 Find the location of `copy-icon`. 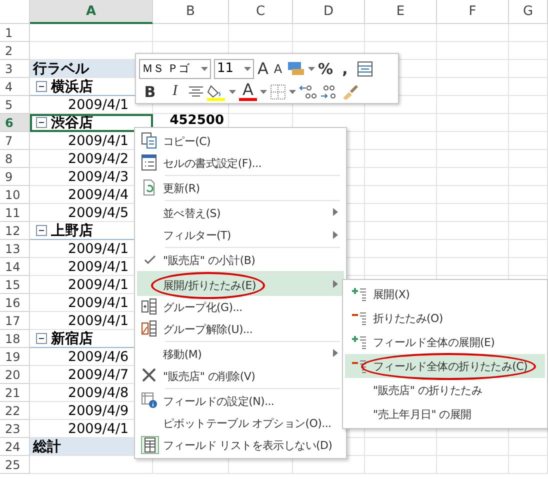

copy-icon is located at coordinates (150, 141).